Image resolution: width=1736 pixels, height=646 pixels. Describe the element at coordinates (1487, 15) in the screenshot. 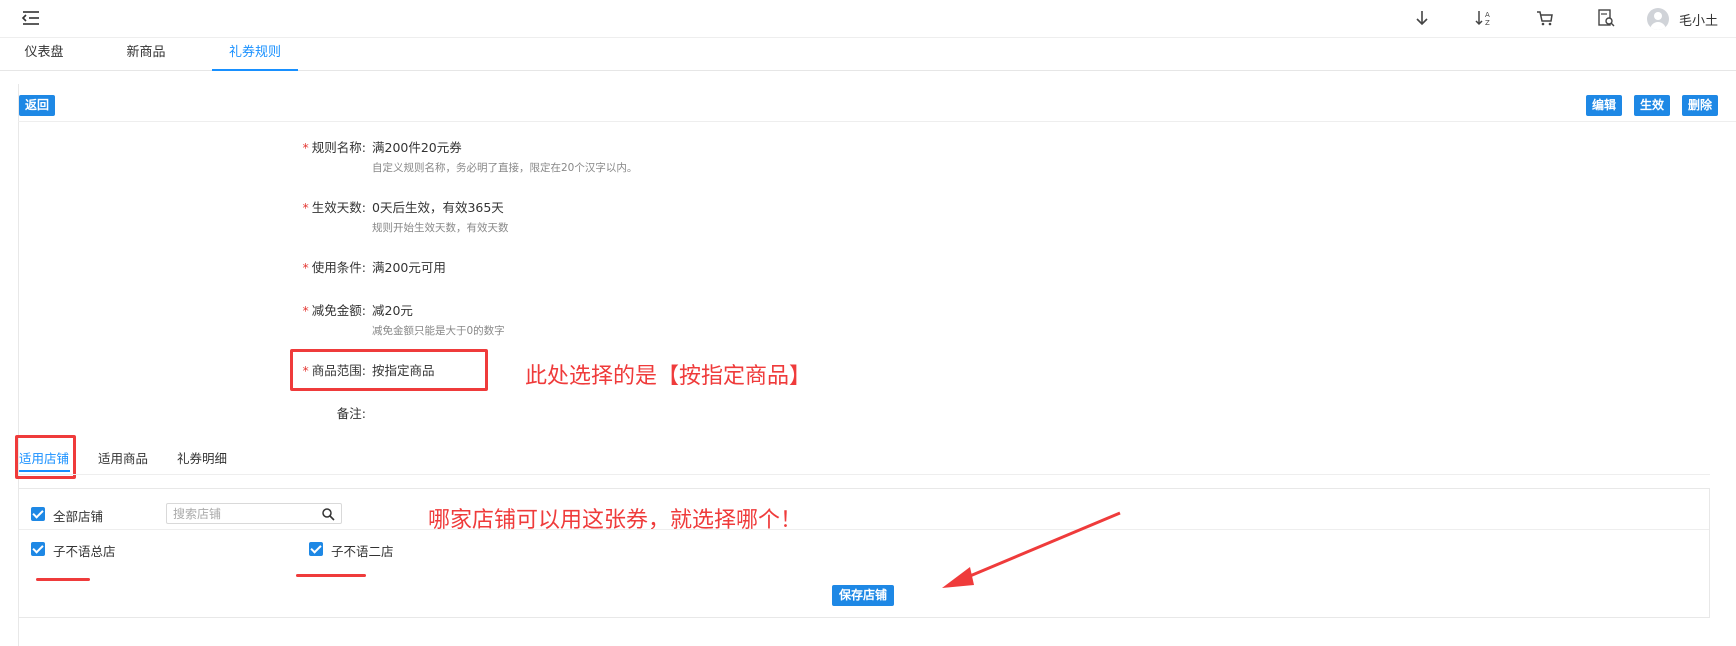

I see `svg-text: A` at that location.